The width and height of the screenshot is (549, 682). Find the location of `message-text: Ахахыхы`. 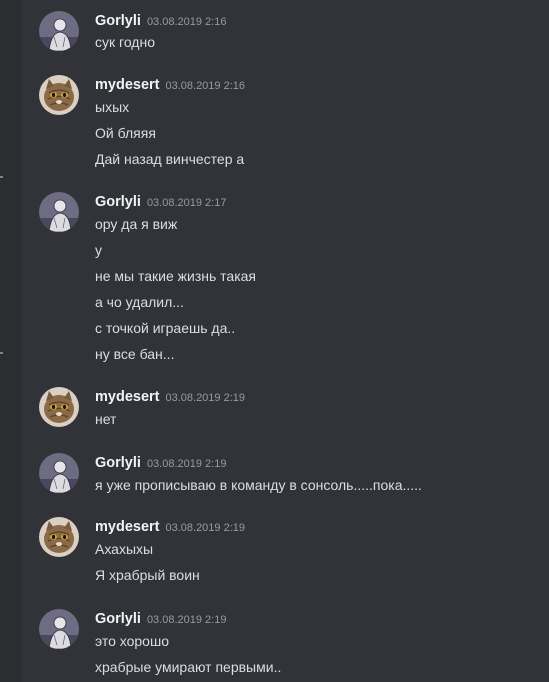

message-text: Ахахыхы is located at coordinates (124, 549).